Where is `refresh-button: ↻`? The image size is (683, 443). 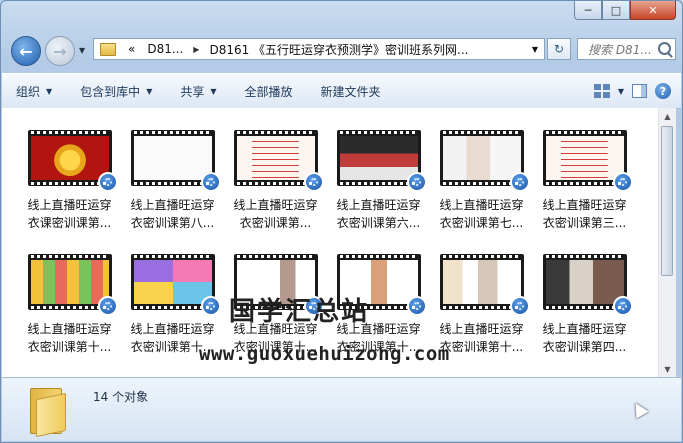
refresh-button: ↻ is located at coordinates (559, 49).